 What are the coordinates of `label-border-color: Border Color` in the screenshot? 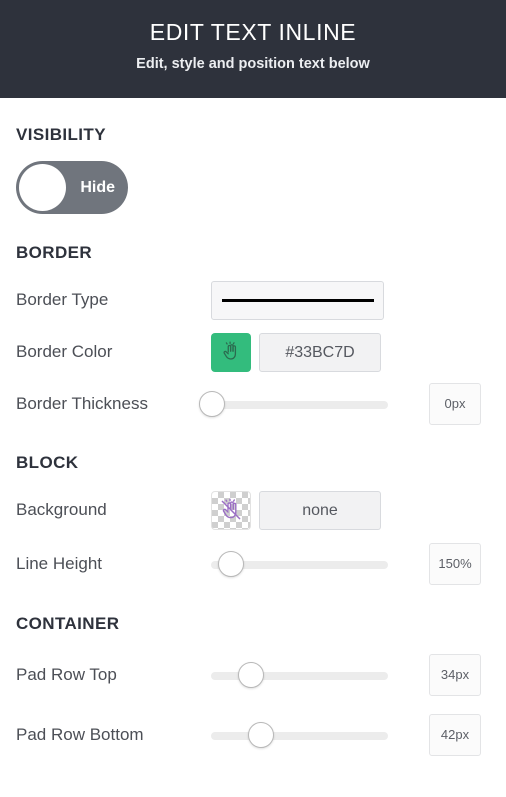 It's located at (64, 351).